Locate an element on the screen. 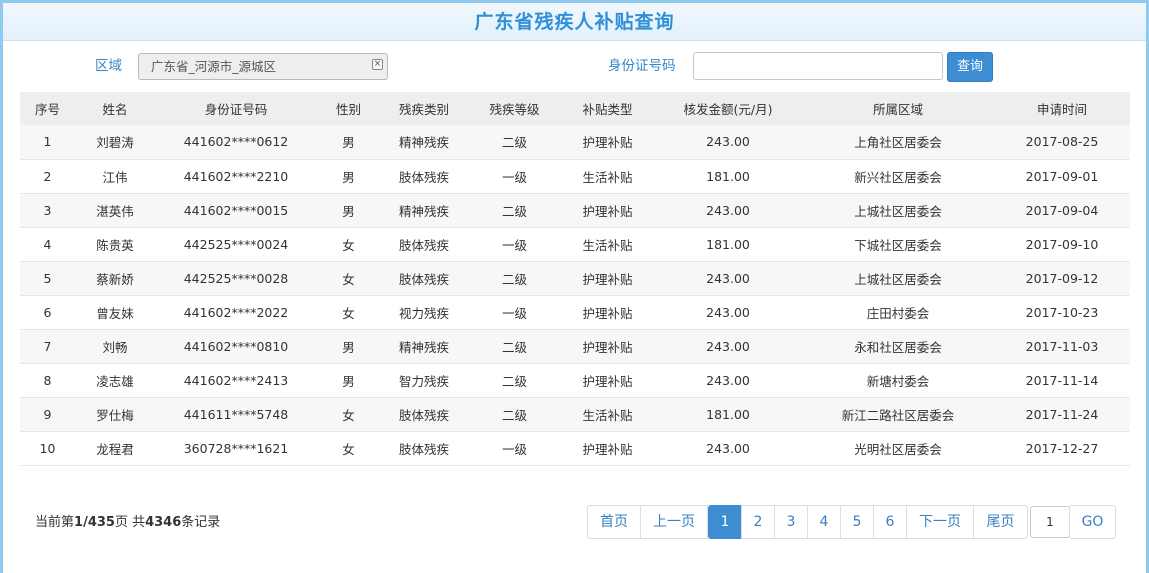  table-cell: 441602****0612 is located at coordinates (236, 142).